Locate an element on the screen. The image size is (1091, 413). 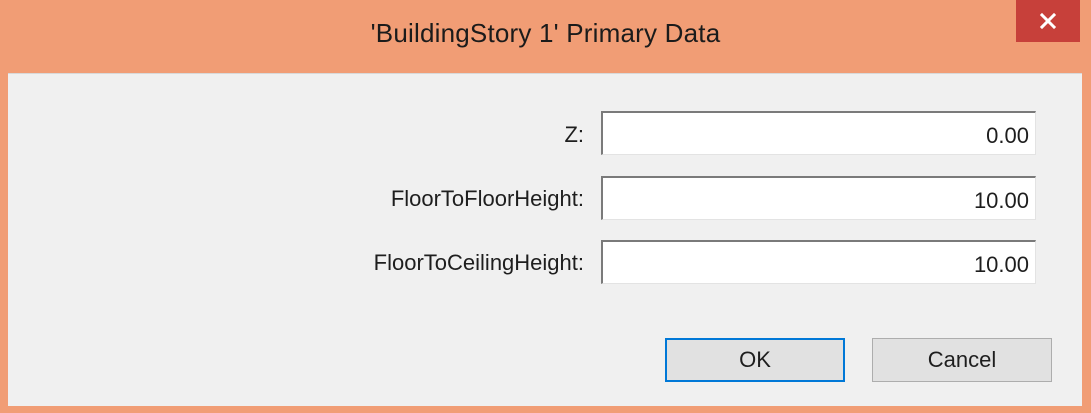
z-label: Z: is located at coordinates (574, 134).